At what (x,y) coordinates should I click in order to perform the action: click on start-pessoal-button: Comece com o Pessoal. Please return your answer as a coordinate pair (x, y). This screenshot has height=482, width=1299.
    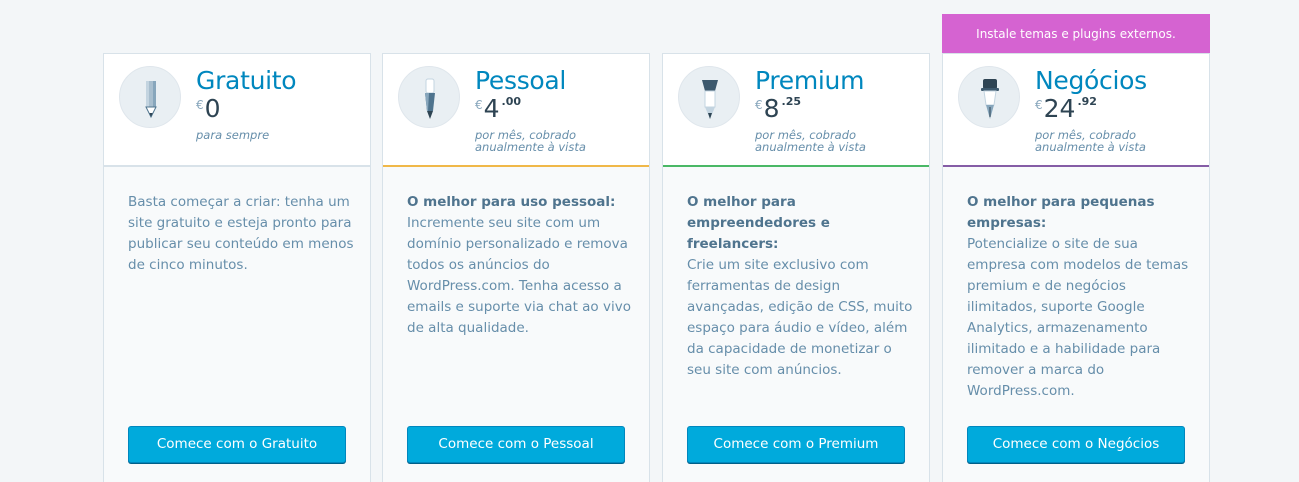
    Looking at the image, I should click on (516, 444).